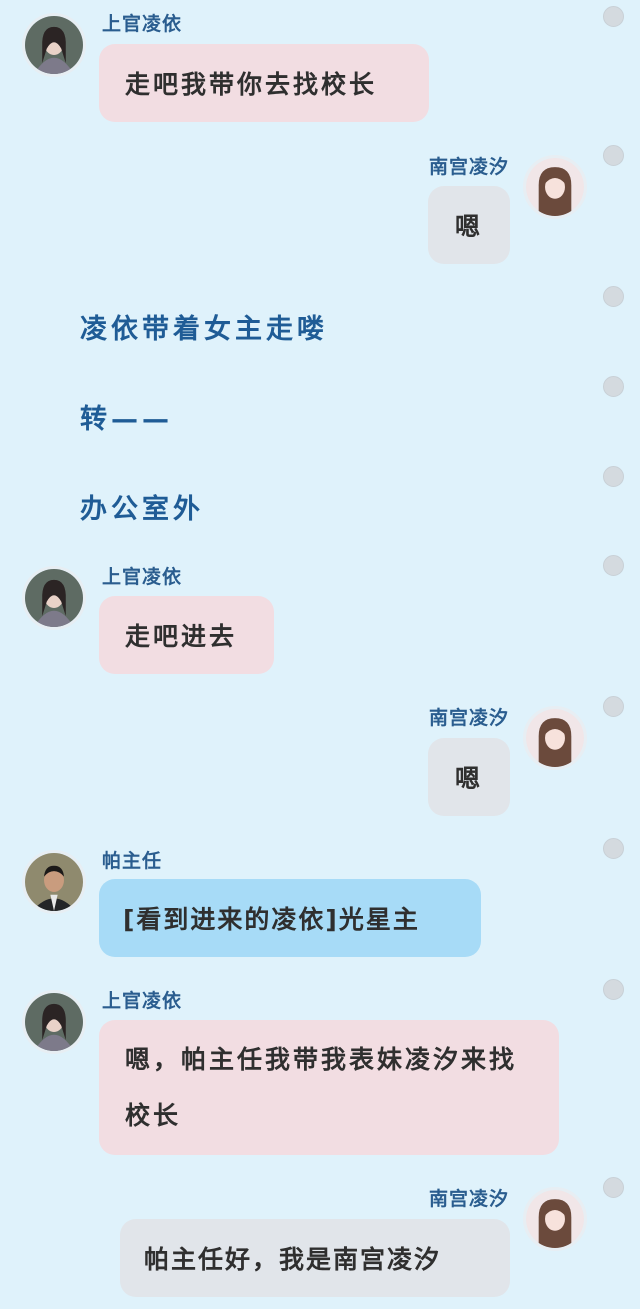 The height and width of the screenshot is (1309, 640). I want to click on speaker-name: 帕主任, so click(132, 861).